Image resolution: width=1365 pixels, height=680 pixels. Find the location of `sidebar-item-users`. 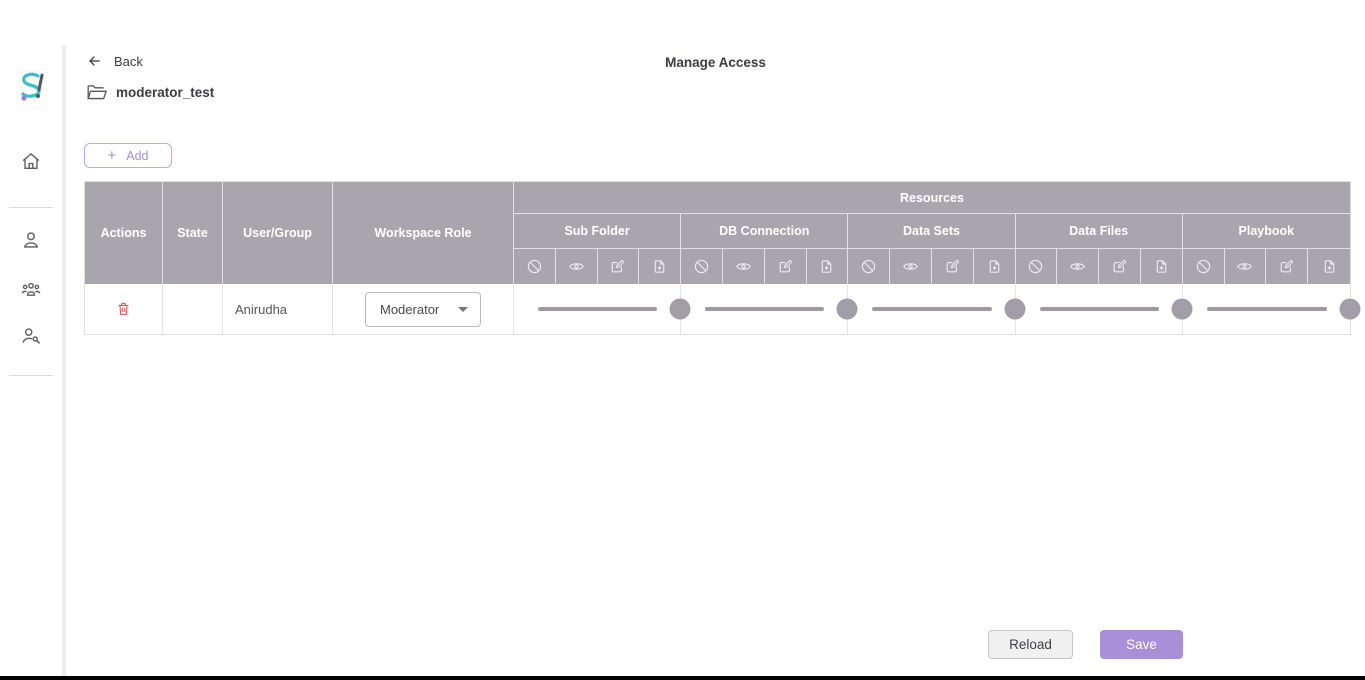

sidebar-item-users is located at coordinates (31, 240).